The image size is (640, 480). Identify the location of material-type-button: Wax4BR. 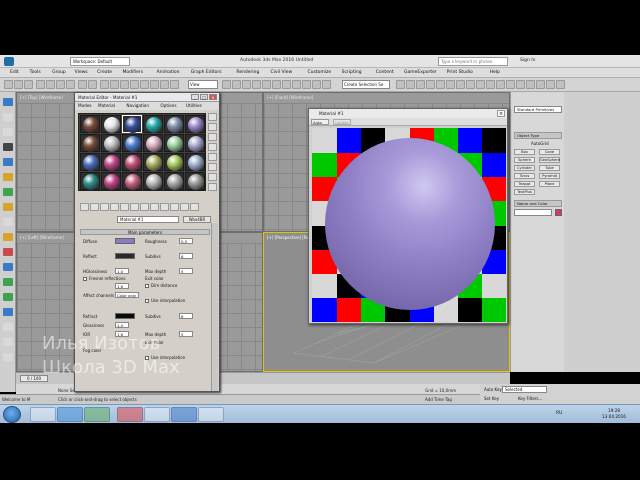
(197, 219).